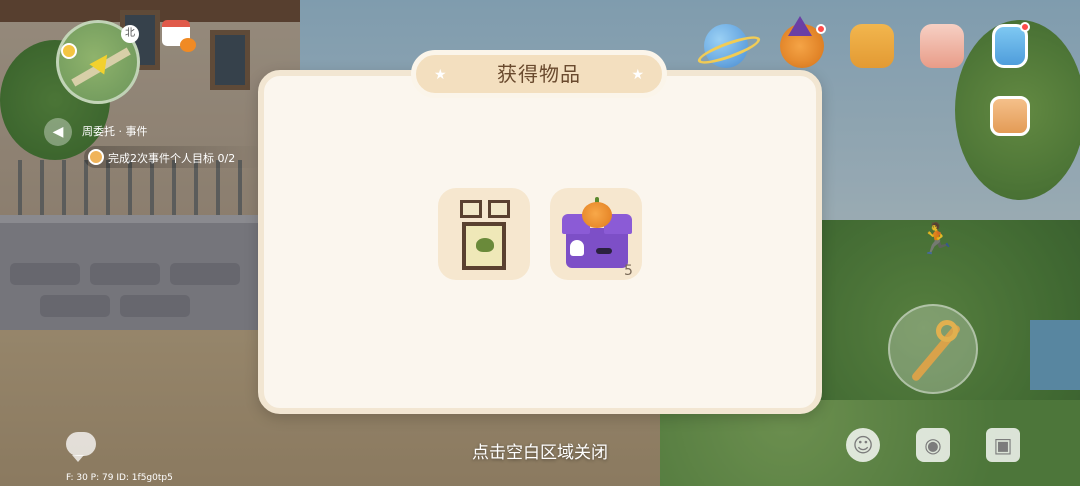  I want to click on quest-objective: 完成2次事件个人目标 0/2, so click(172, 158).